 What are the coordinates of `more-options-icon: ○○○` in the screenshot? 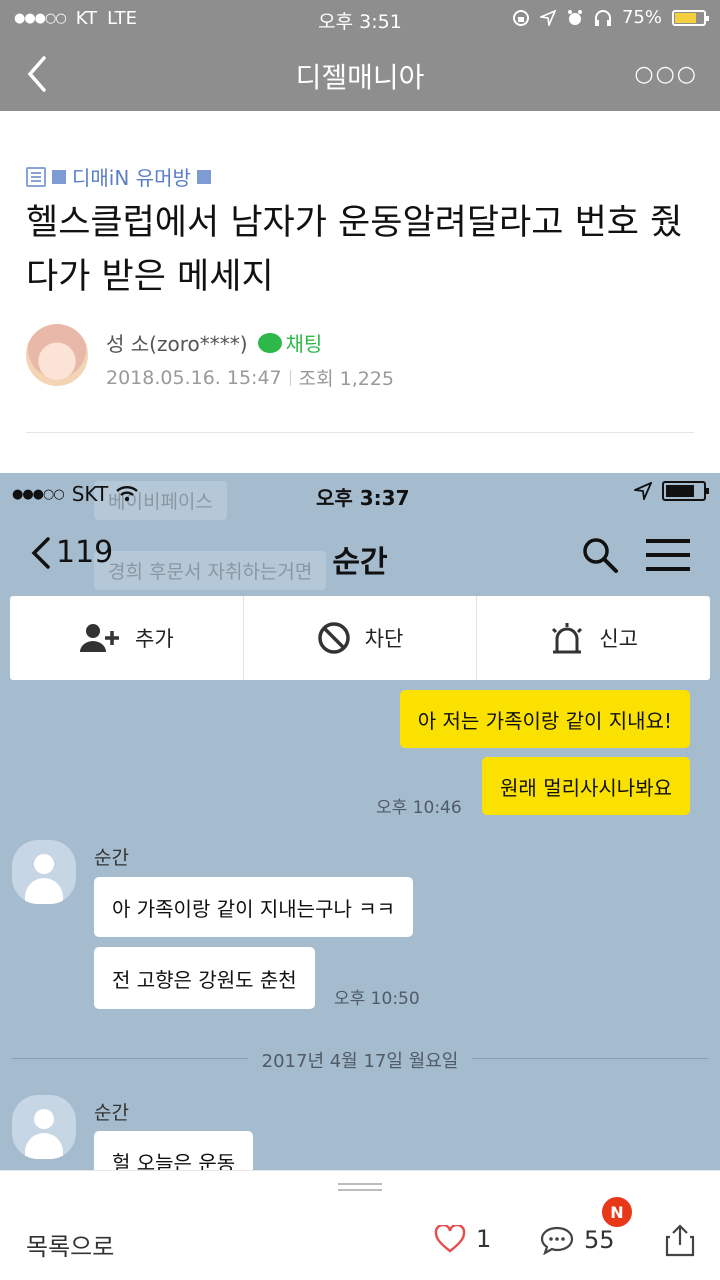 It's located at (666, 74).